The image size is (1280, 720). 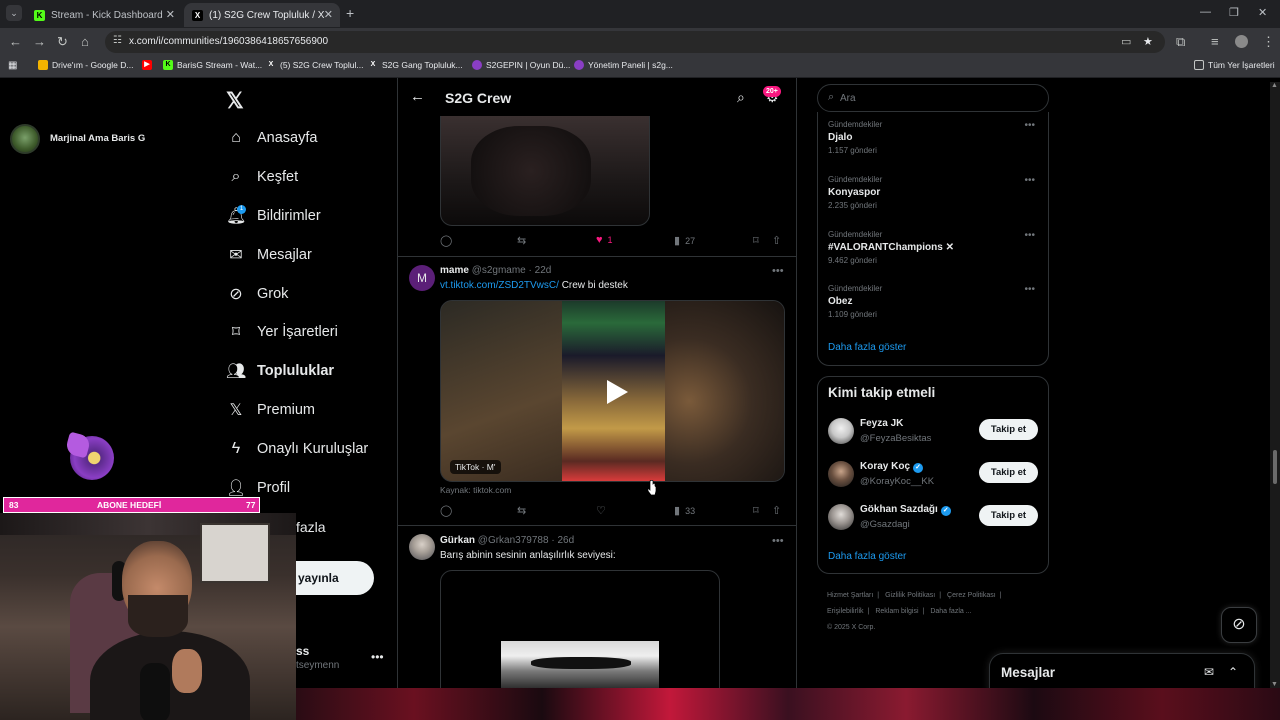 I want to click on home-icon: ⌂, so click(x=85, y=41).